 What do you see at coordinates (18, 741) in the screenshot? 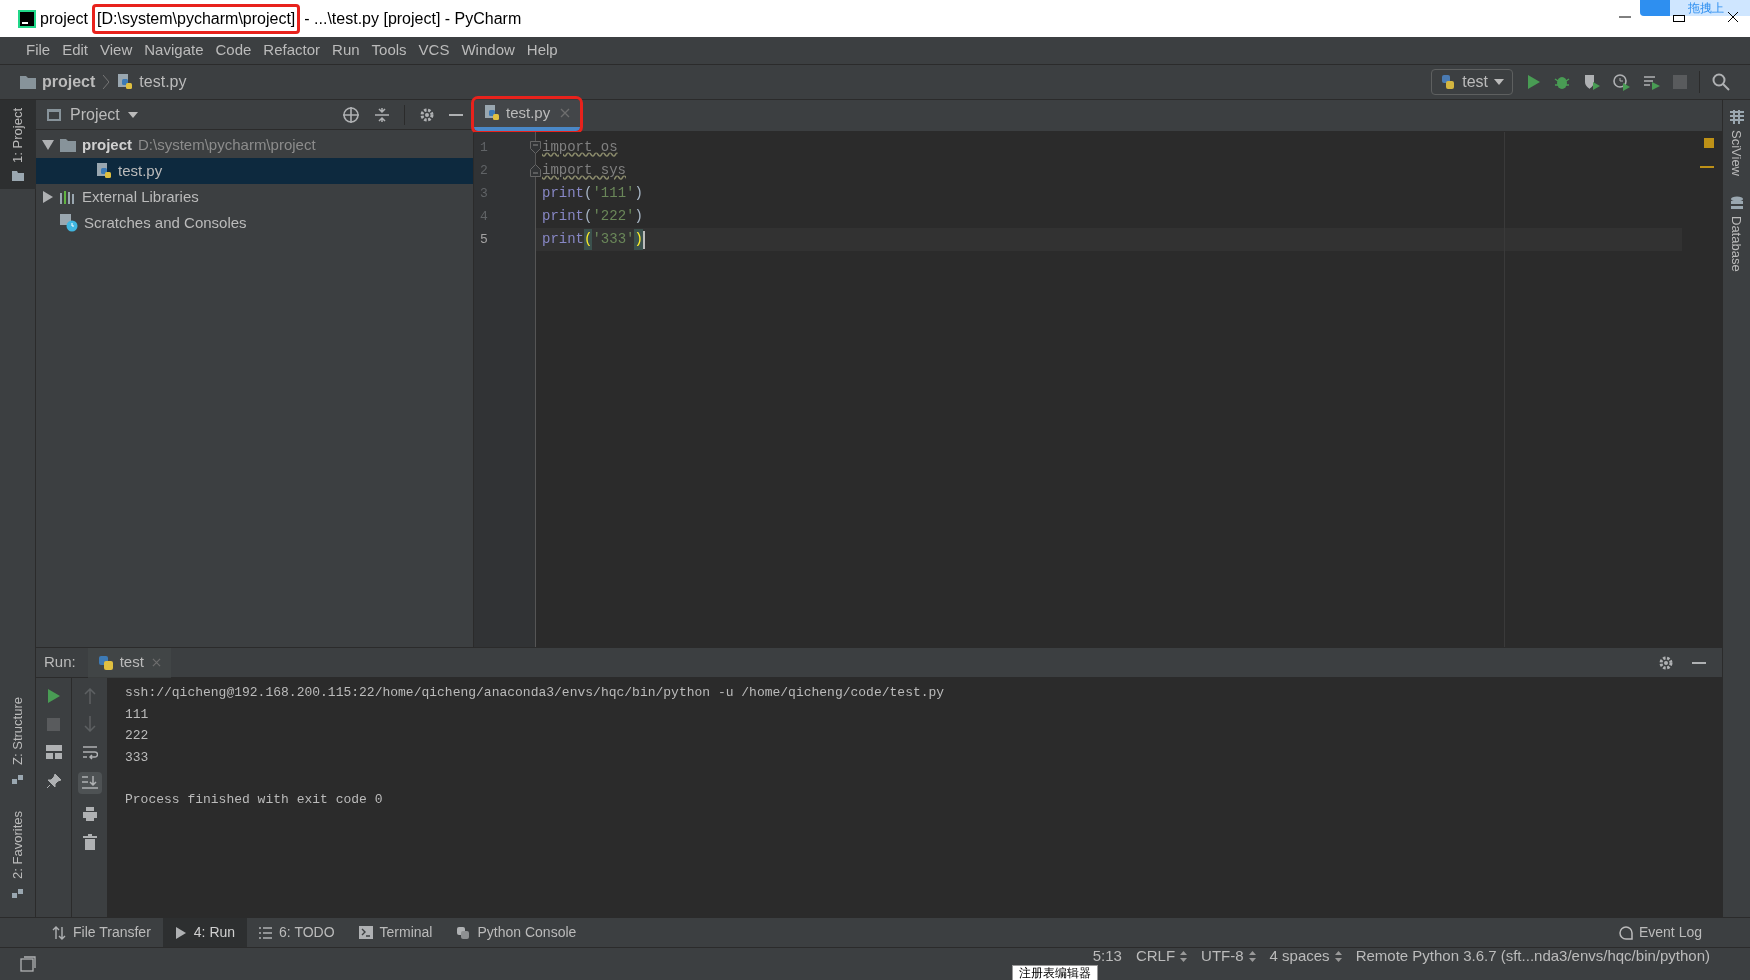
I see `tool-window-tab: Z: Structure` at bounding box center [18, 741].